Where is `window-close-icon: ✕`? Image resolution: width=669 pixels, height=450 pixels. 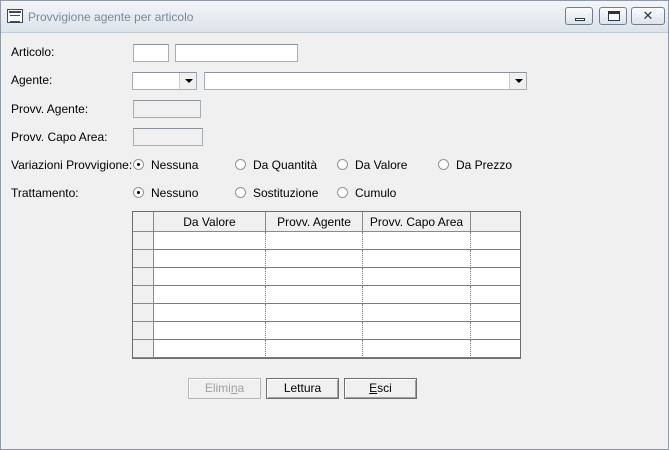 window-close-icon: ✕ is located at coordinates (648, 15).